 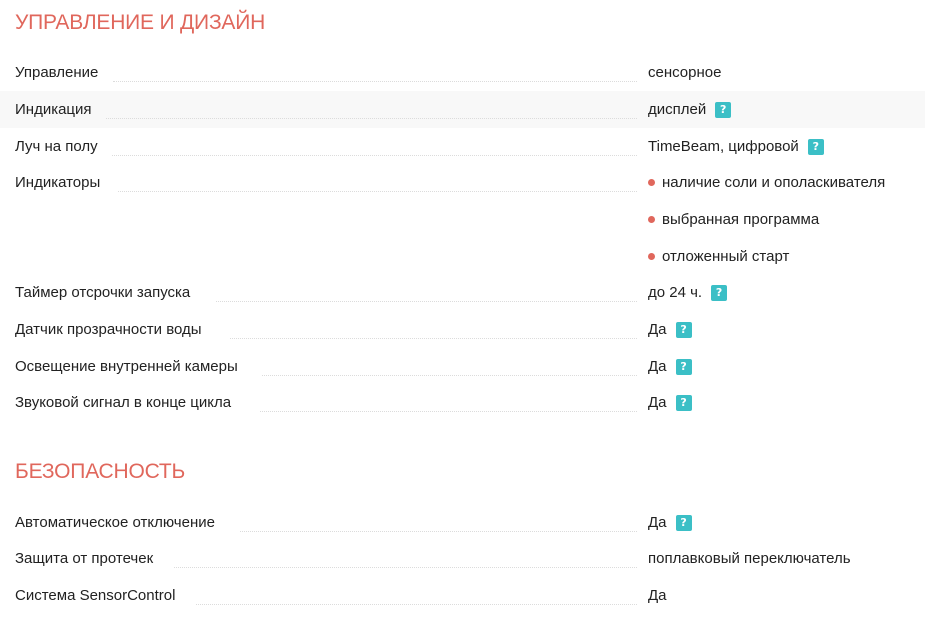 What do you see at coordinates (84, 558) in the screenshot?
I see `spec-label: Защита от протечек` at bounding box center [84, 558].